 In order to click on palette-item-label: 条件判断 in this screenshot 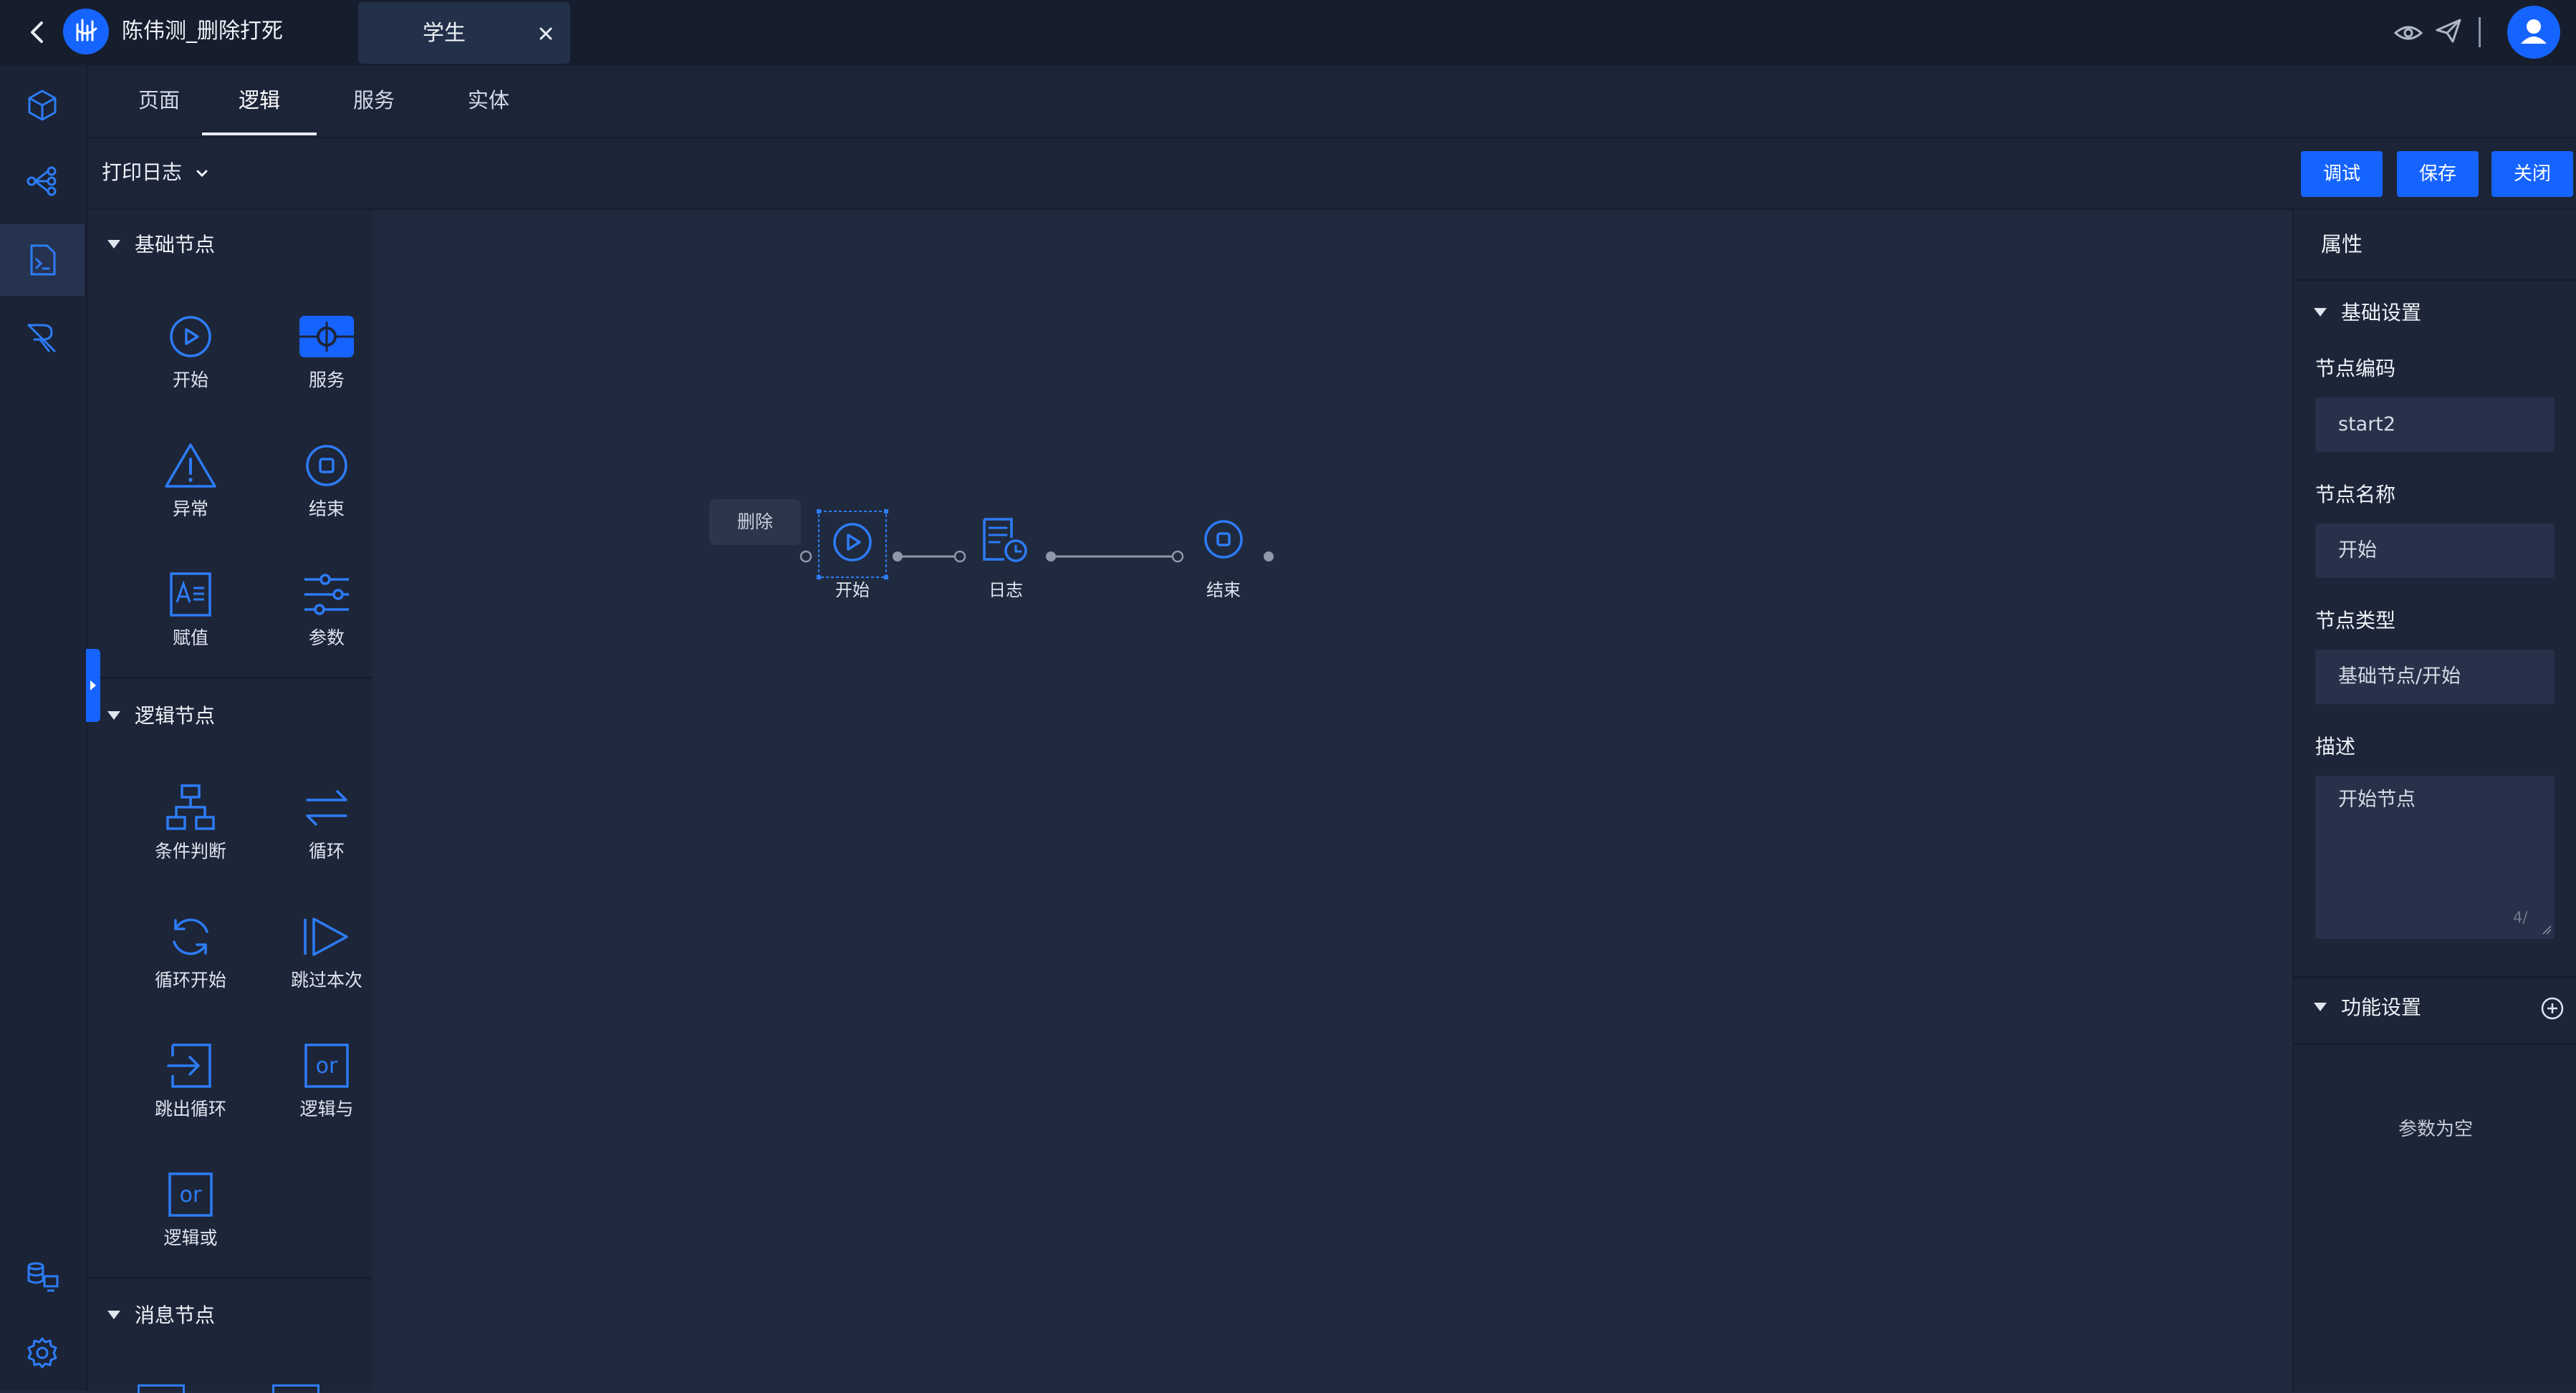, I will do `click(190, 851)`.